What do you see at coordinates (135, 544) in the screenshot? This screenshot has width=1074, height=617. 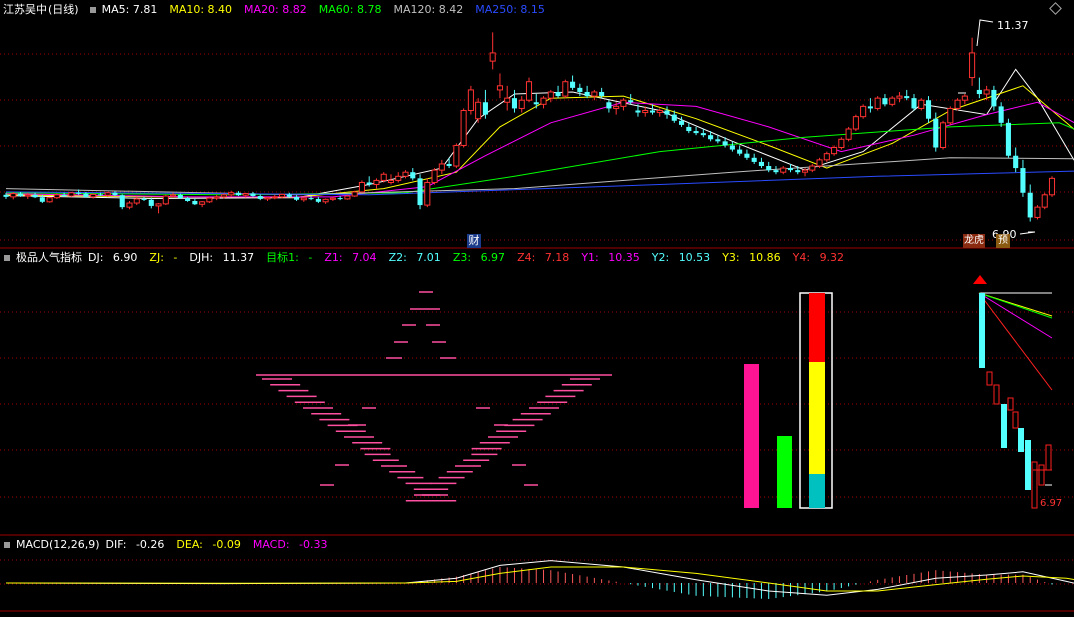 I see `dif-label: DIF: -0.26` at bounding box center [135, 544].